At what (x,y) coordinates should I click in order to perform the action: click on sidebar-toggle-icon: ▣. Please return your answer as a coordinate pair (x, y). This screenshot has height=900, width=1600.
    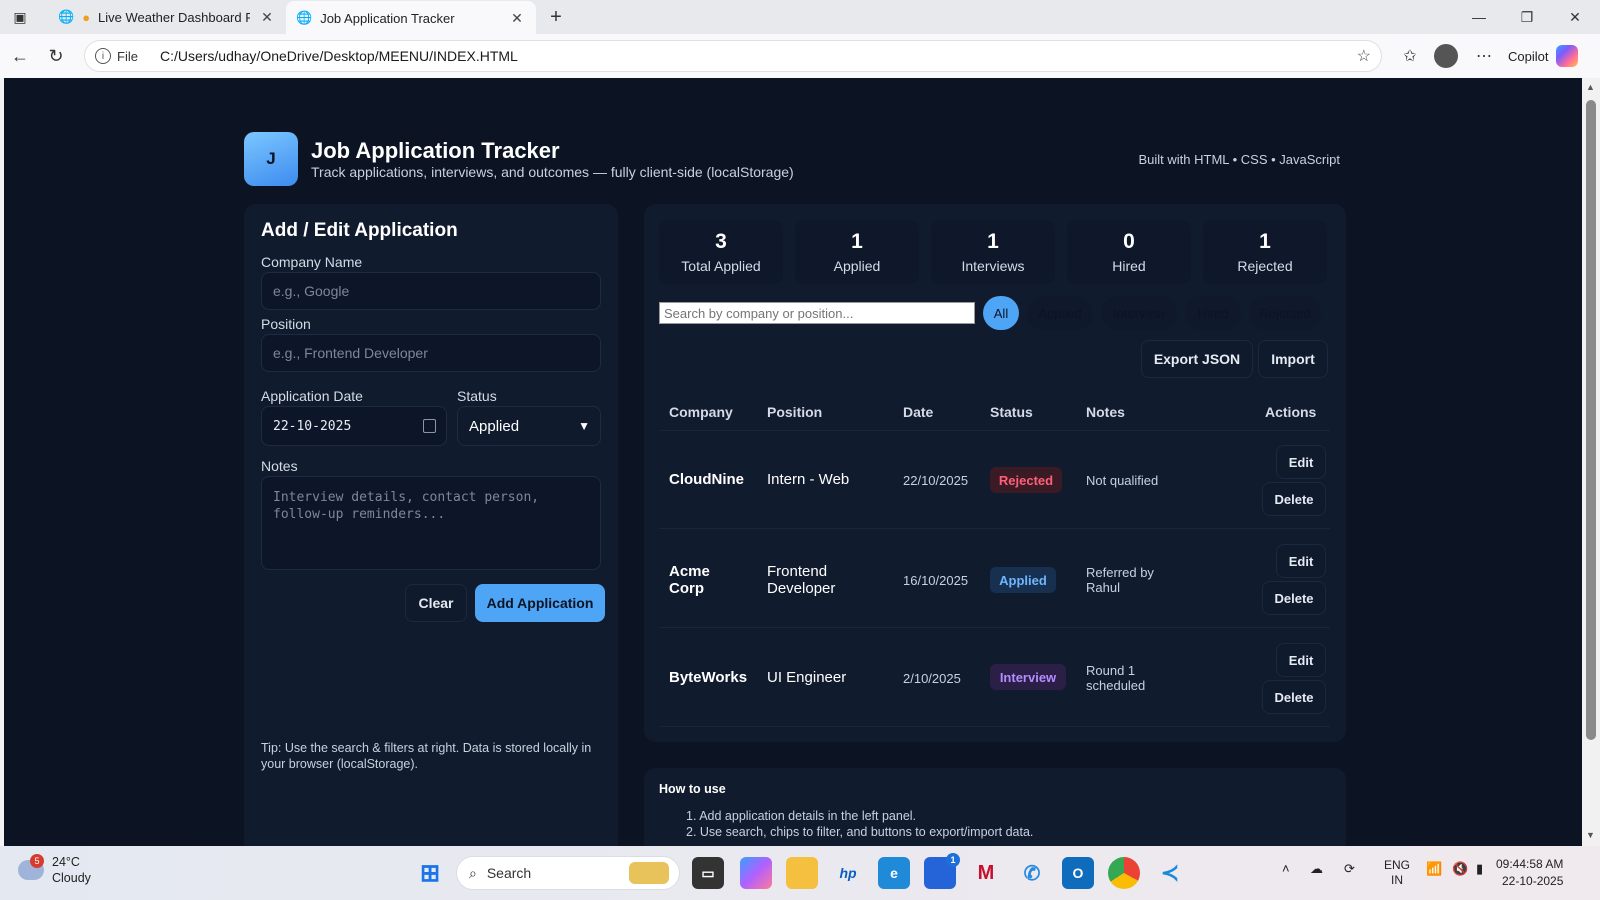
    Looking at the image, I should click on (20, 17).